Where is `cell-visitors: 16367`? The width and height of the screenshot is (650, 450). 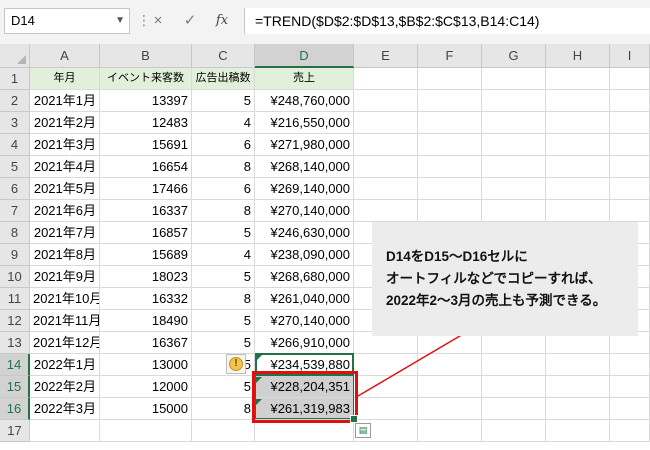 cell-visitors: 16367 is located at coordinates (146, 343).